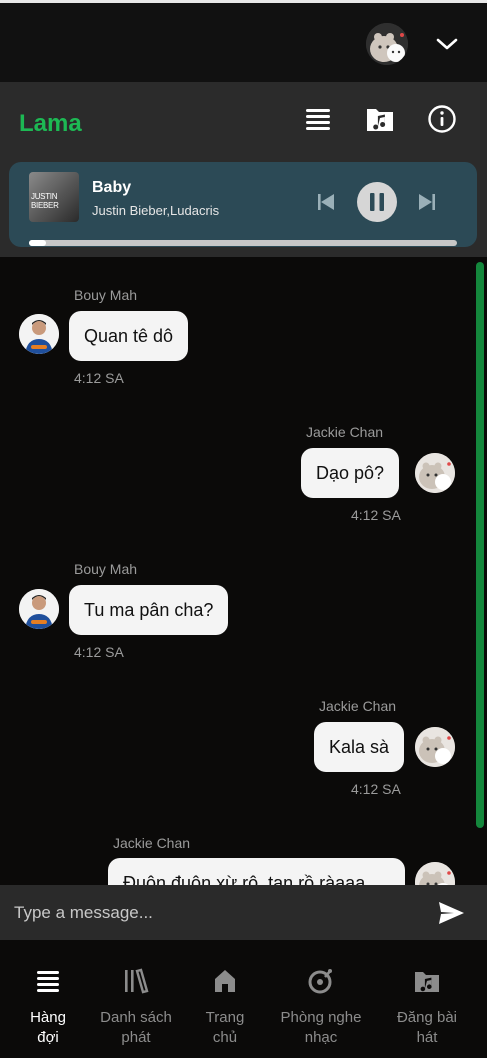  Describe the element at coordinates (451, 913) in the screenshot. I see `send-icon` at that location.